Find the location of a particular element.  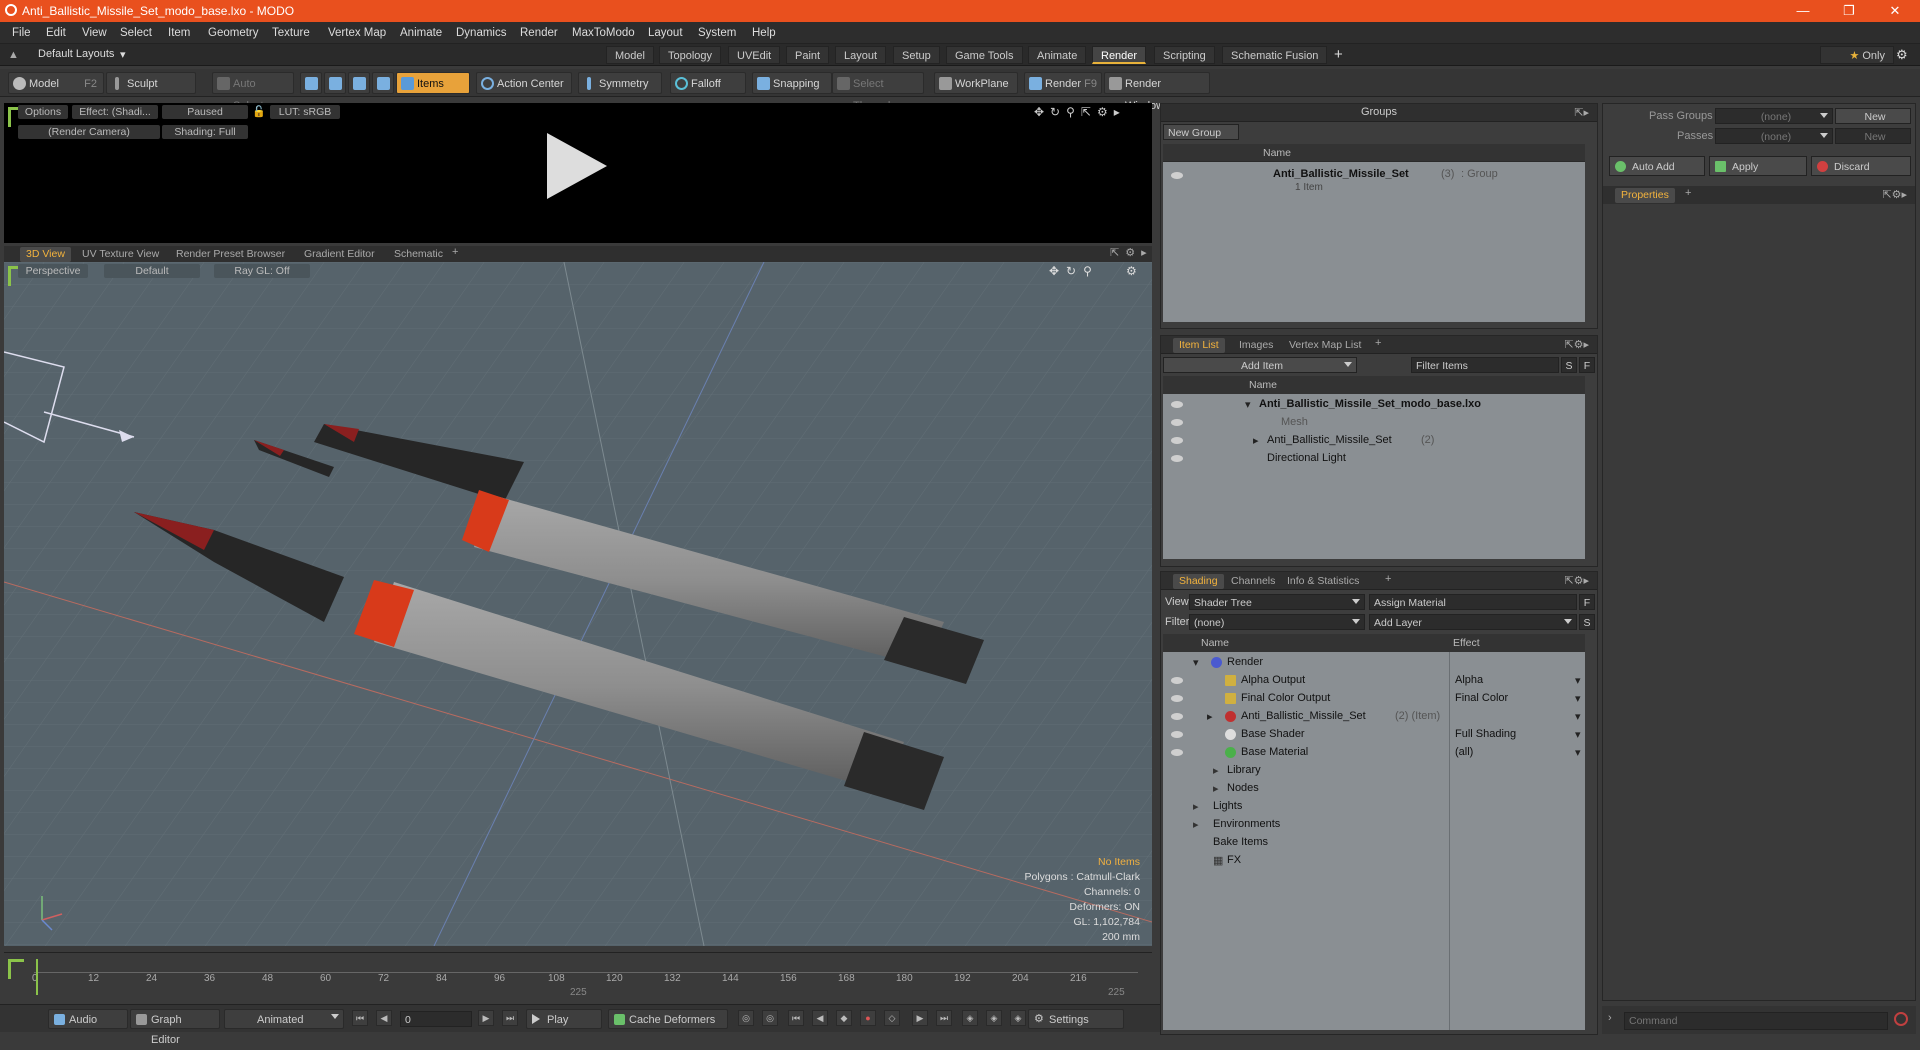

final-color-output-effect: Final Color is located at coordinates (1481, 698).